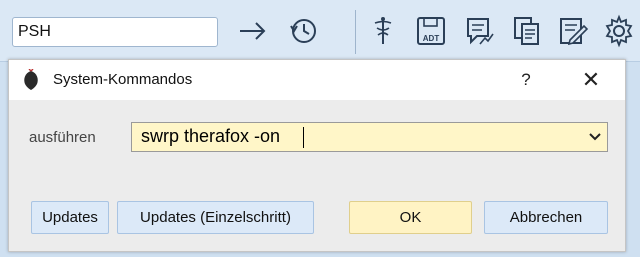 The height and width of the screenshot is (257, 640). I want to click on text-caret, so click(303, 137).